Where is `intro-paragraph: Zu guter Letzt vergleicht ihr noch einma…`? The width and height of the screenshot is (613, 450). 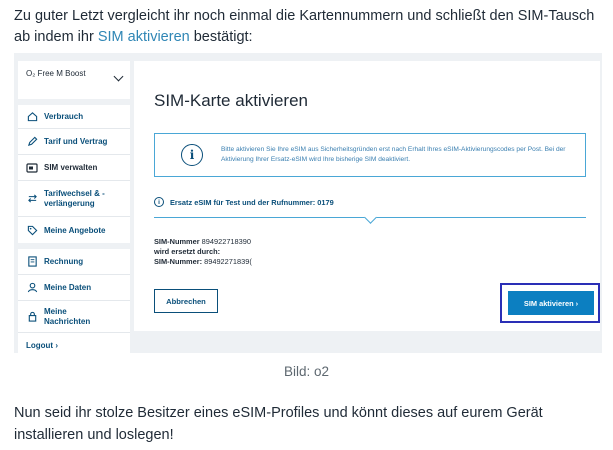 intro-paragraph: Zu guter Letzt vergleicht ihr noch einma… is located at coordinates (304, 26).